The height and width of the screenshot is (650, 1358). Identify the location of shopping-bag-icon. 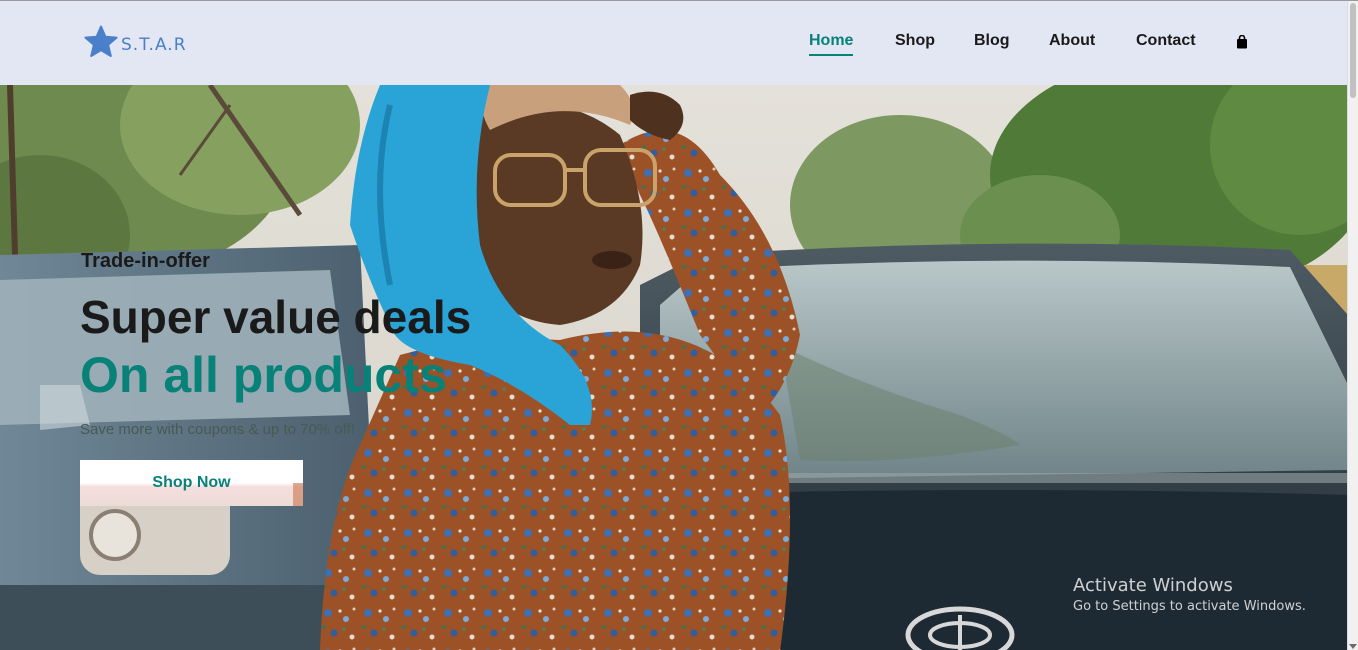
(1242, 41).